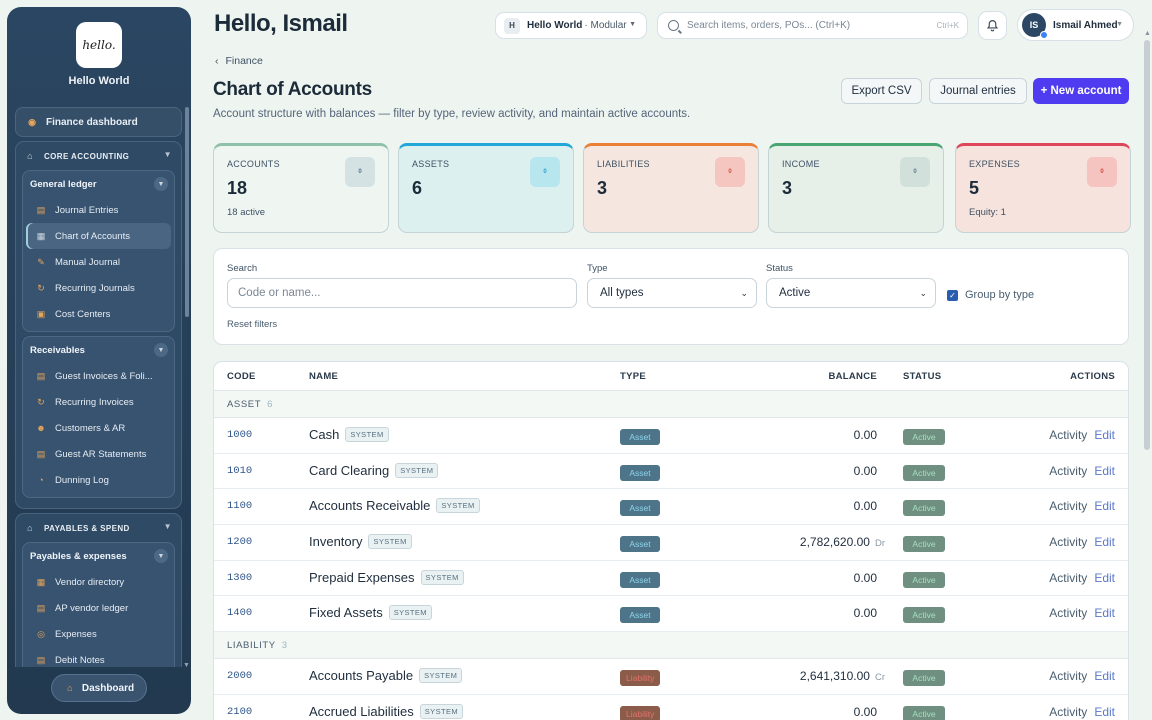 The image size is (1152, 720). I want to click on col-balance: BALANCE, so click(852, 376).